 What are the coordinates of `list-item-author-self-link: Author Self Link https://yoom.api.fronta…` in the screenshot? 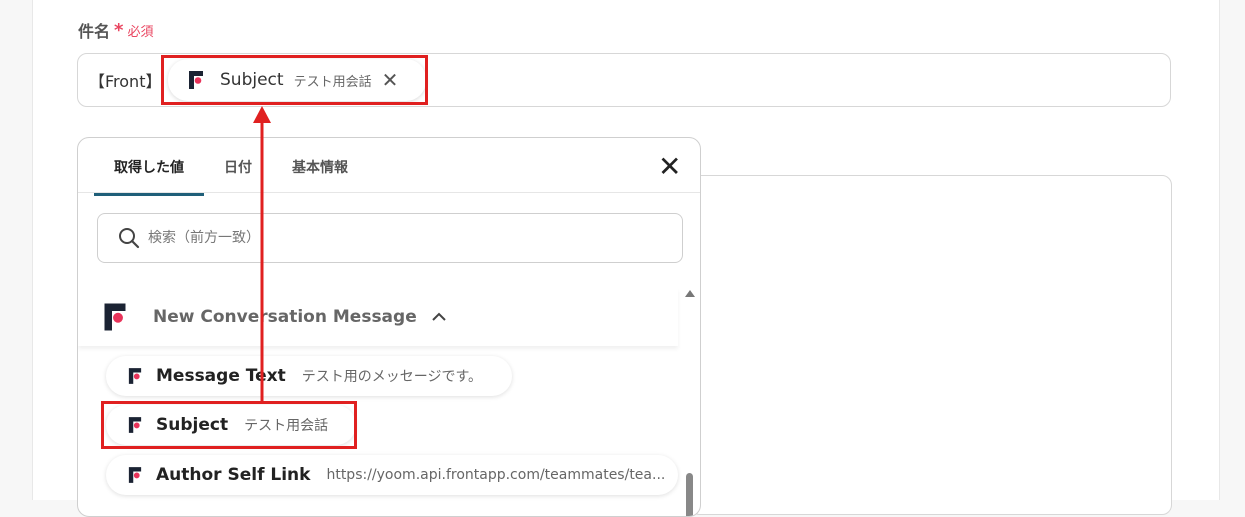 It's located at (392, 475).